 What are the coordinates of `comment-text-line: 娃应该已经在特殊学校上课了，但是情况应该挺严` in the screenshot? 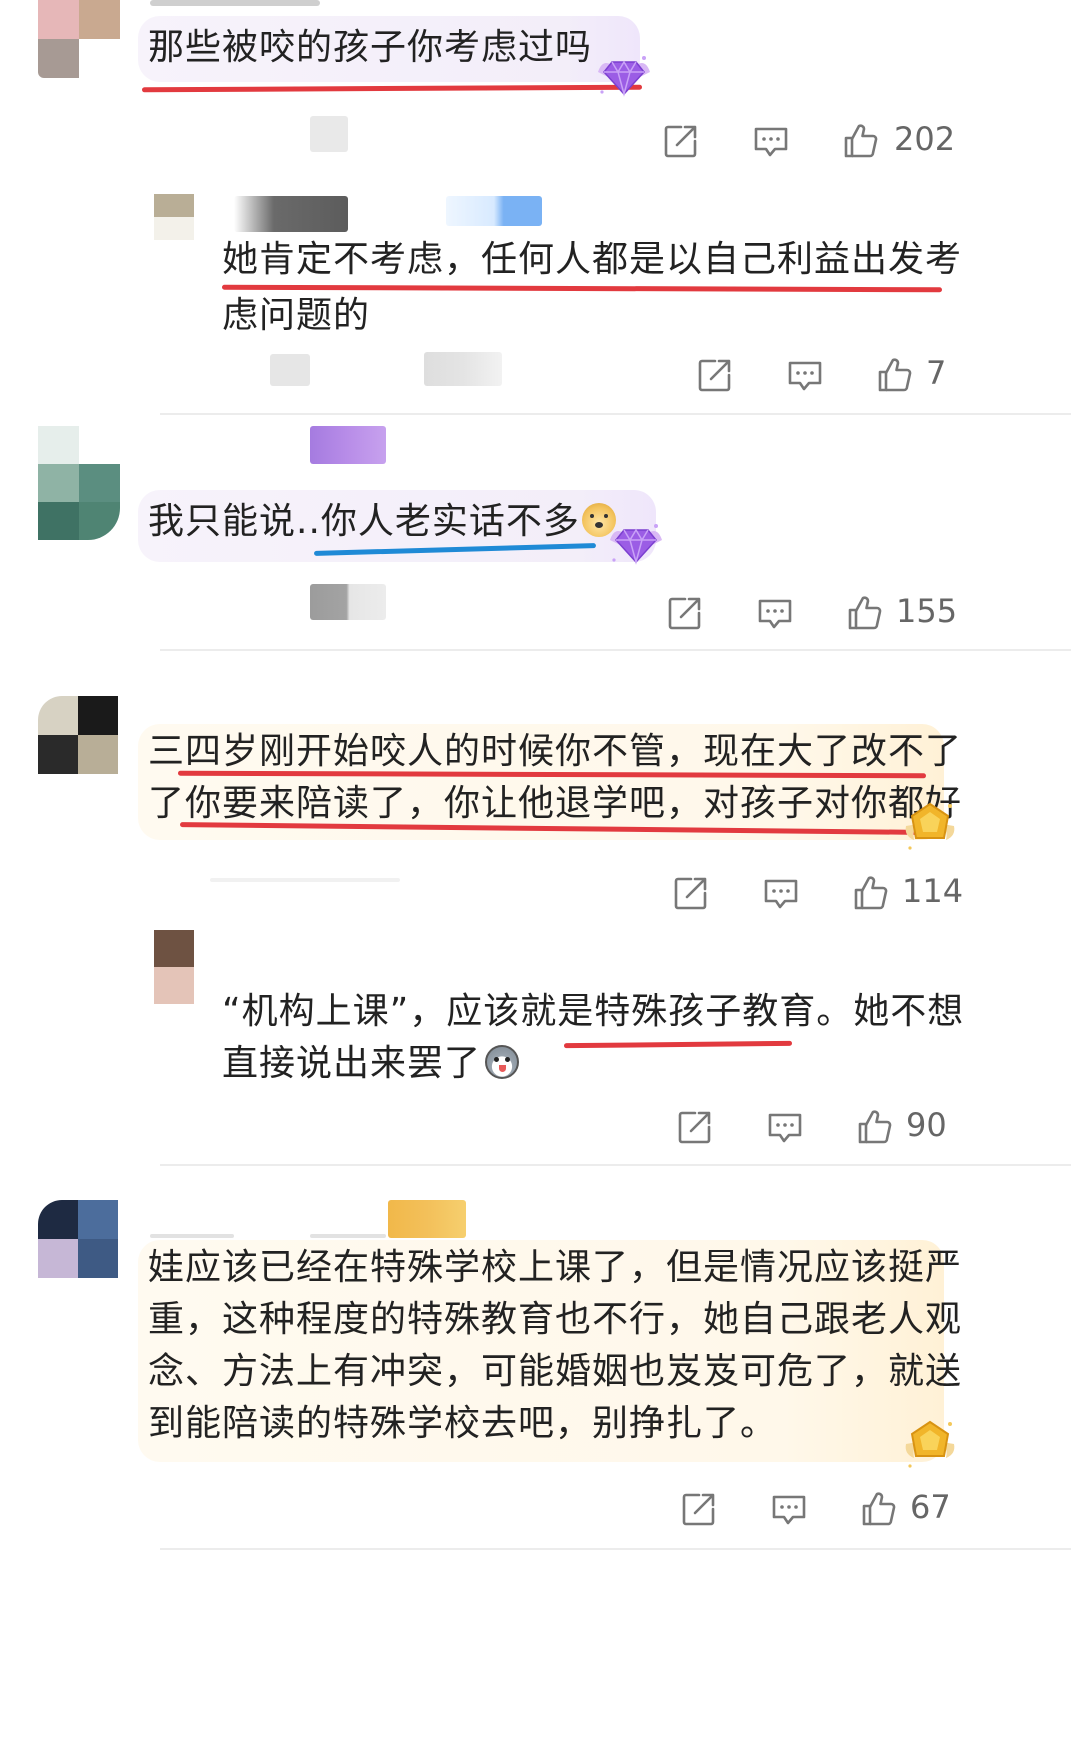 It's located at (555, 1267).